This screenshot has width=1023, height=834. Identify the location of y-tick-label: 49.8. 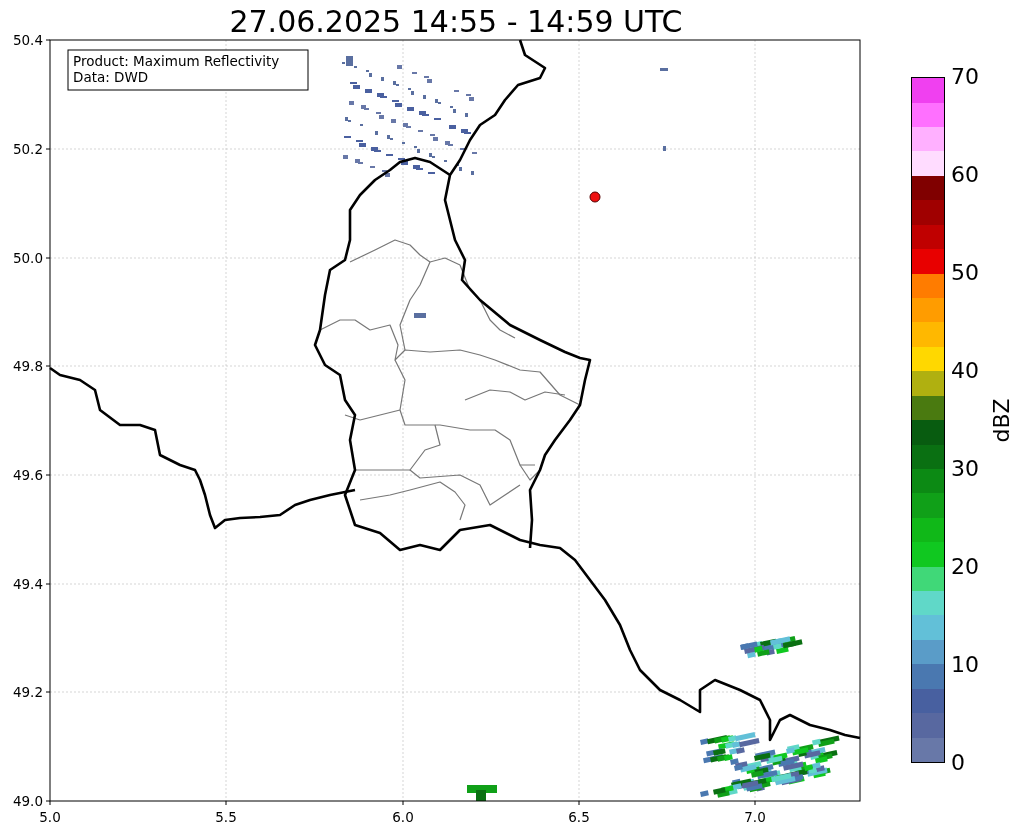
(27, 366).